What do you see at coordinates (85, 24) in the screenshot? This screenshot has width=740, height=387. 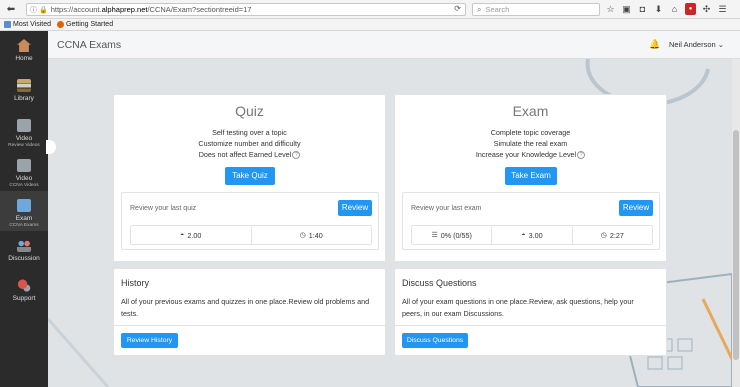 I see `bookmark-getting-started: Getting Started` at bounding box center [85, 24].